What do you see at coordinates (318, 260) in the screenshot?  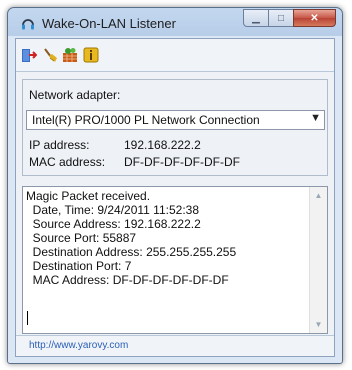 I see `log-scrollbar: ▲ ▼` at bounding box center [318, 260].